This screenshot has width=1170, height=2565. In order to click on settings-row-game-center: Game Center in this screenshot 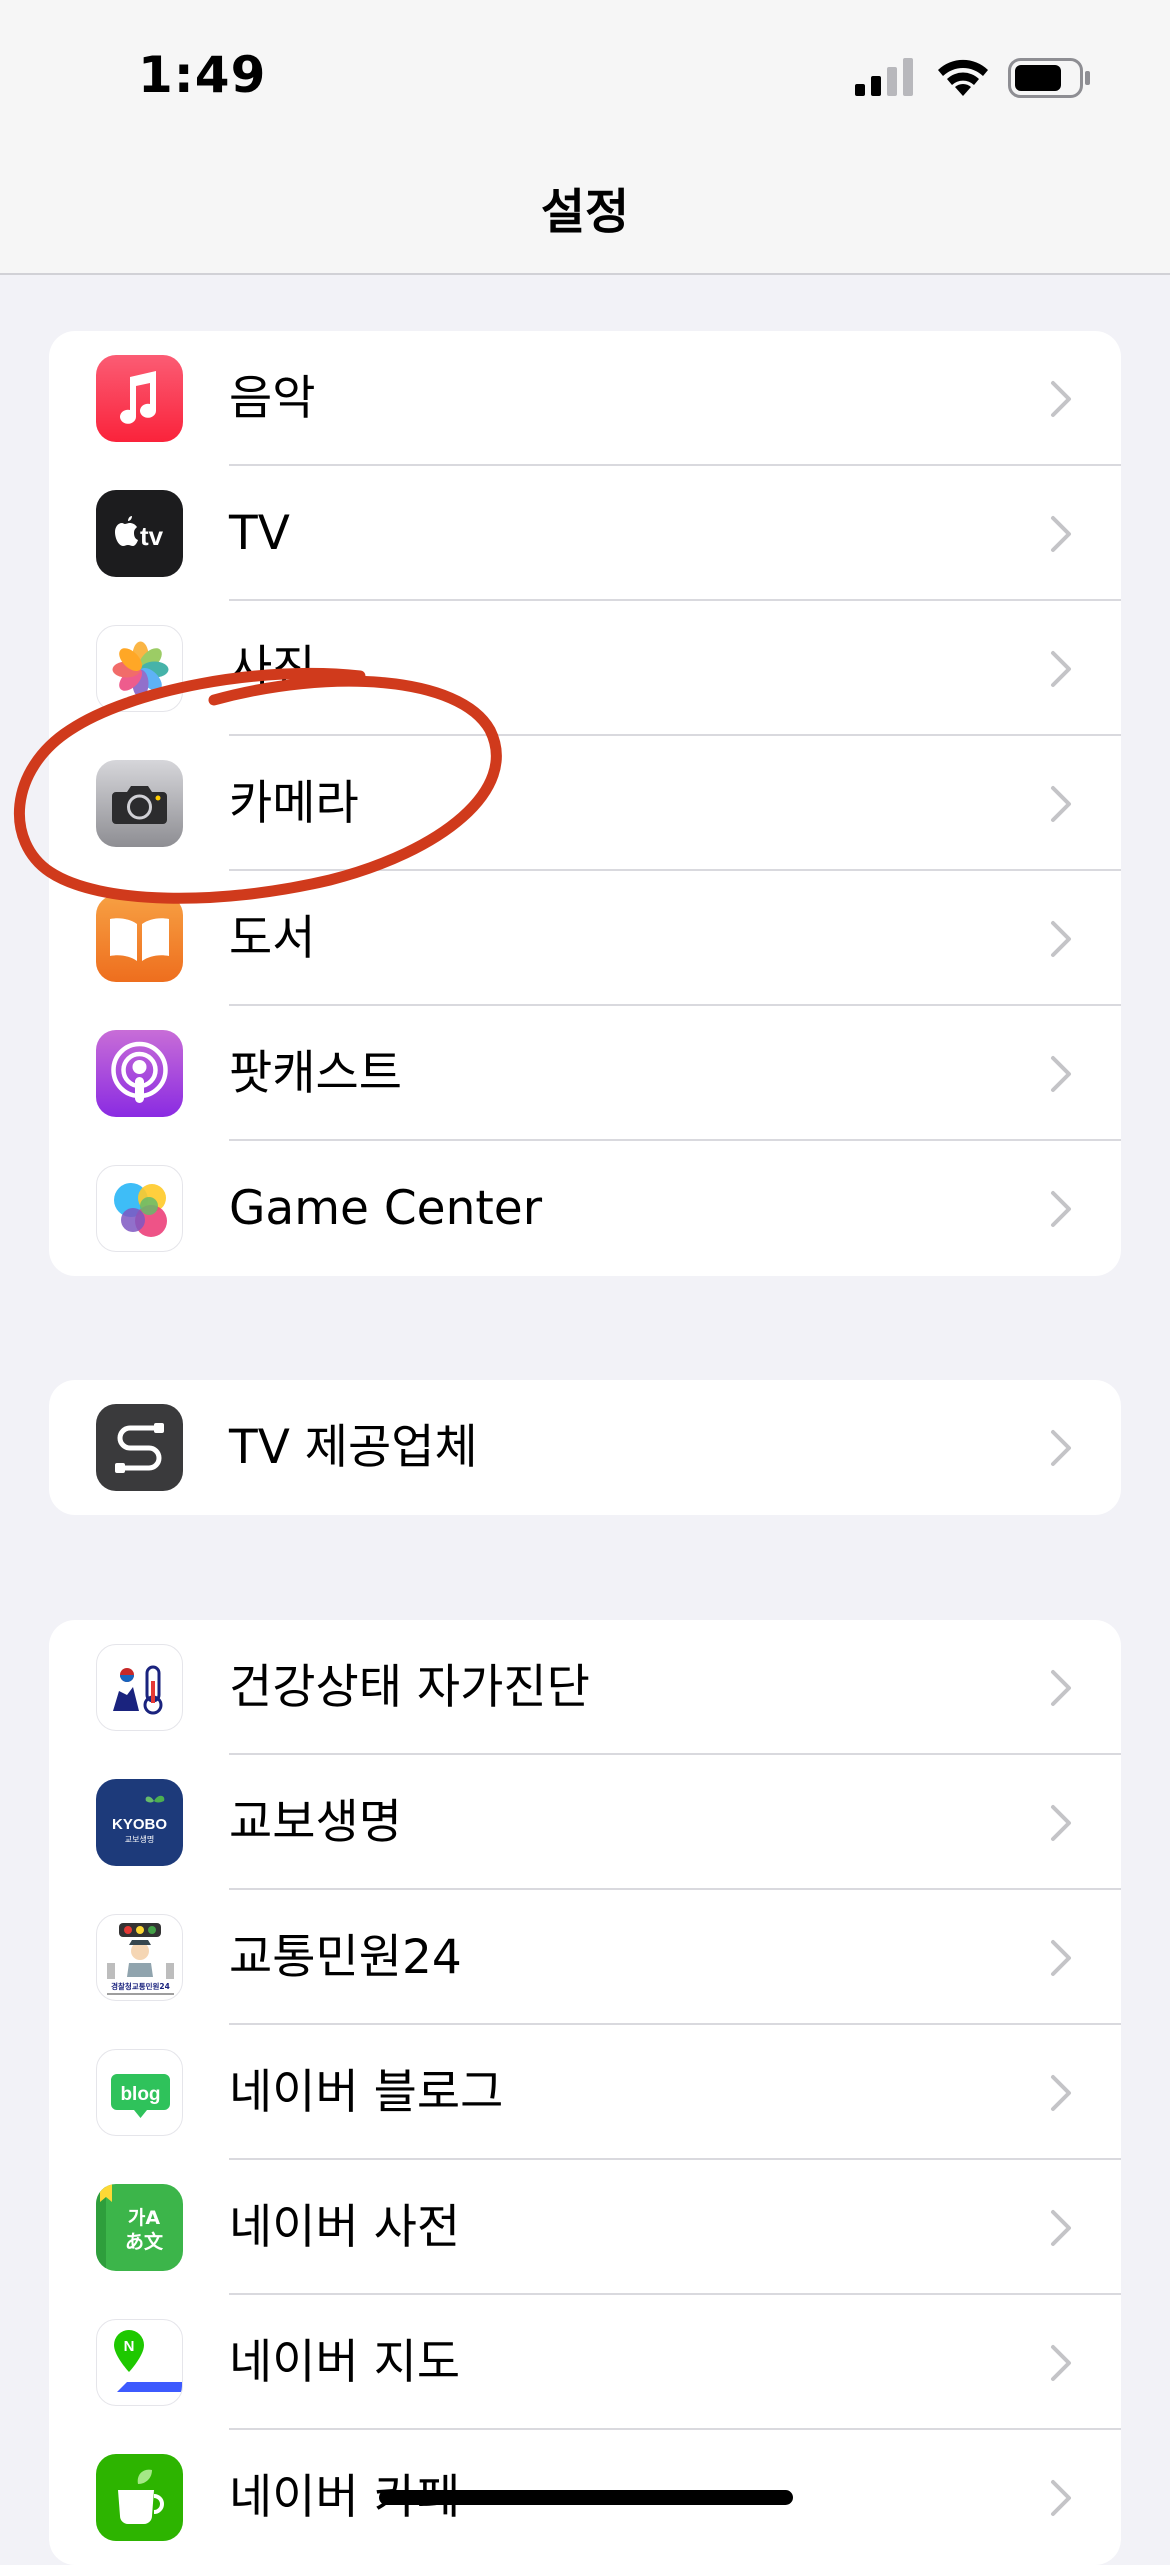, I will do `click(585, 1208)`.